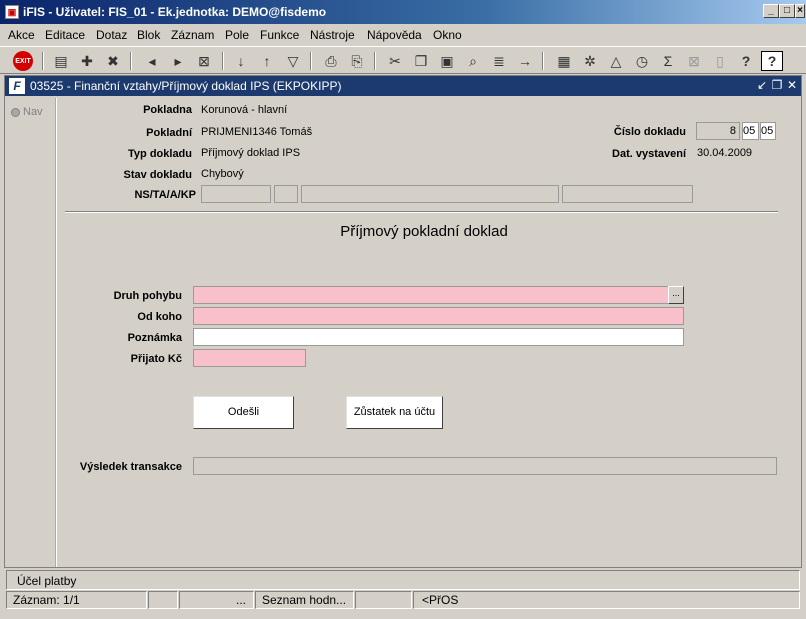 The width and height of the screenshot is (806, 619). What do you see at coordinates (249, 358) in the screenshot?
I see `prijato-kc-input` at bounding box center [249, 358].